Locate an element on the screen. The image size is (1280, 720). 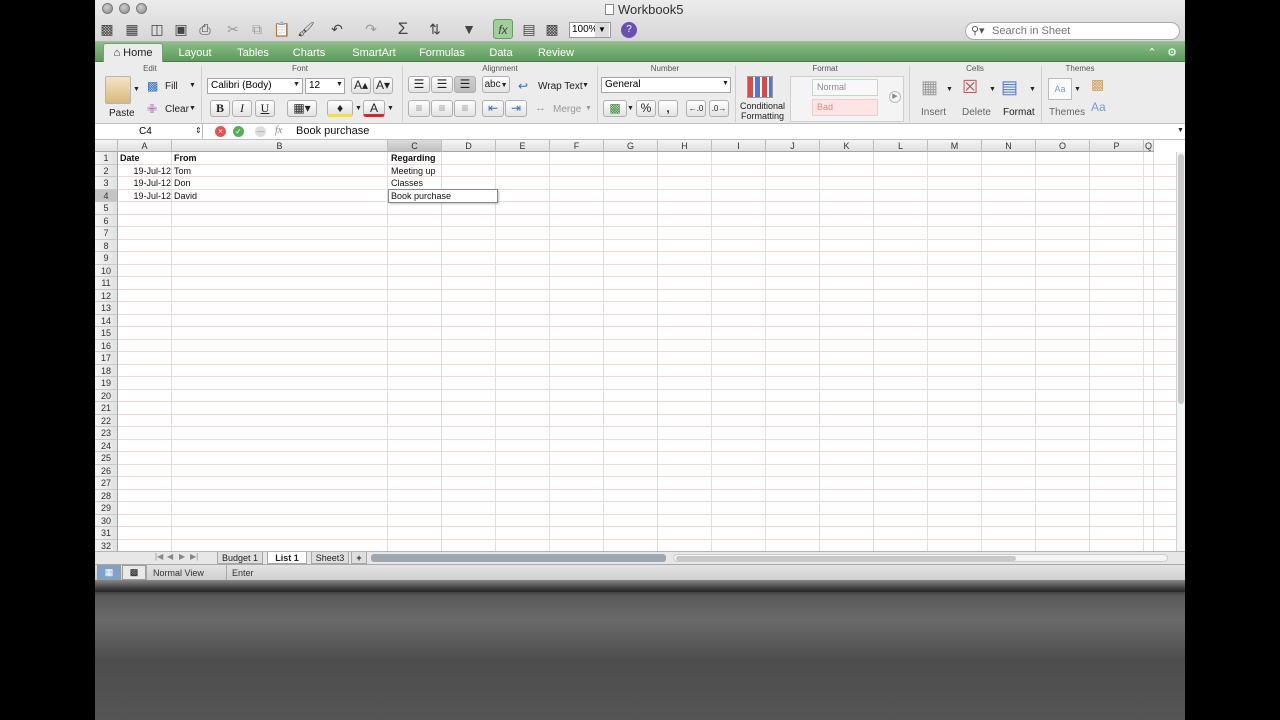
formula-builder-icon: fx is located at coordinates (503, 29).